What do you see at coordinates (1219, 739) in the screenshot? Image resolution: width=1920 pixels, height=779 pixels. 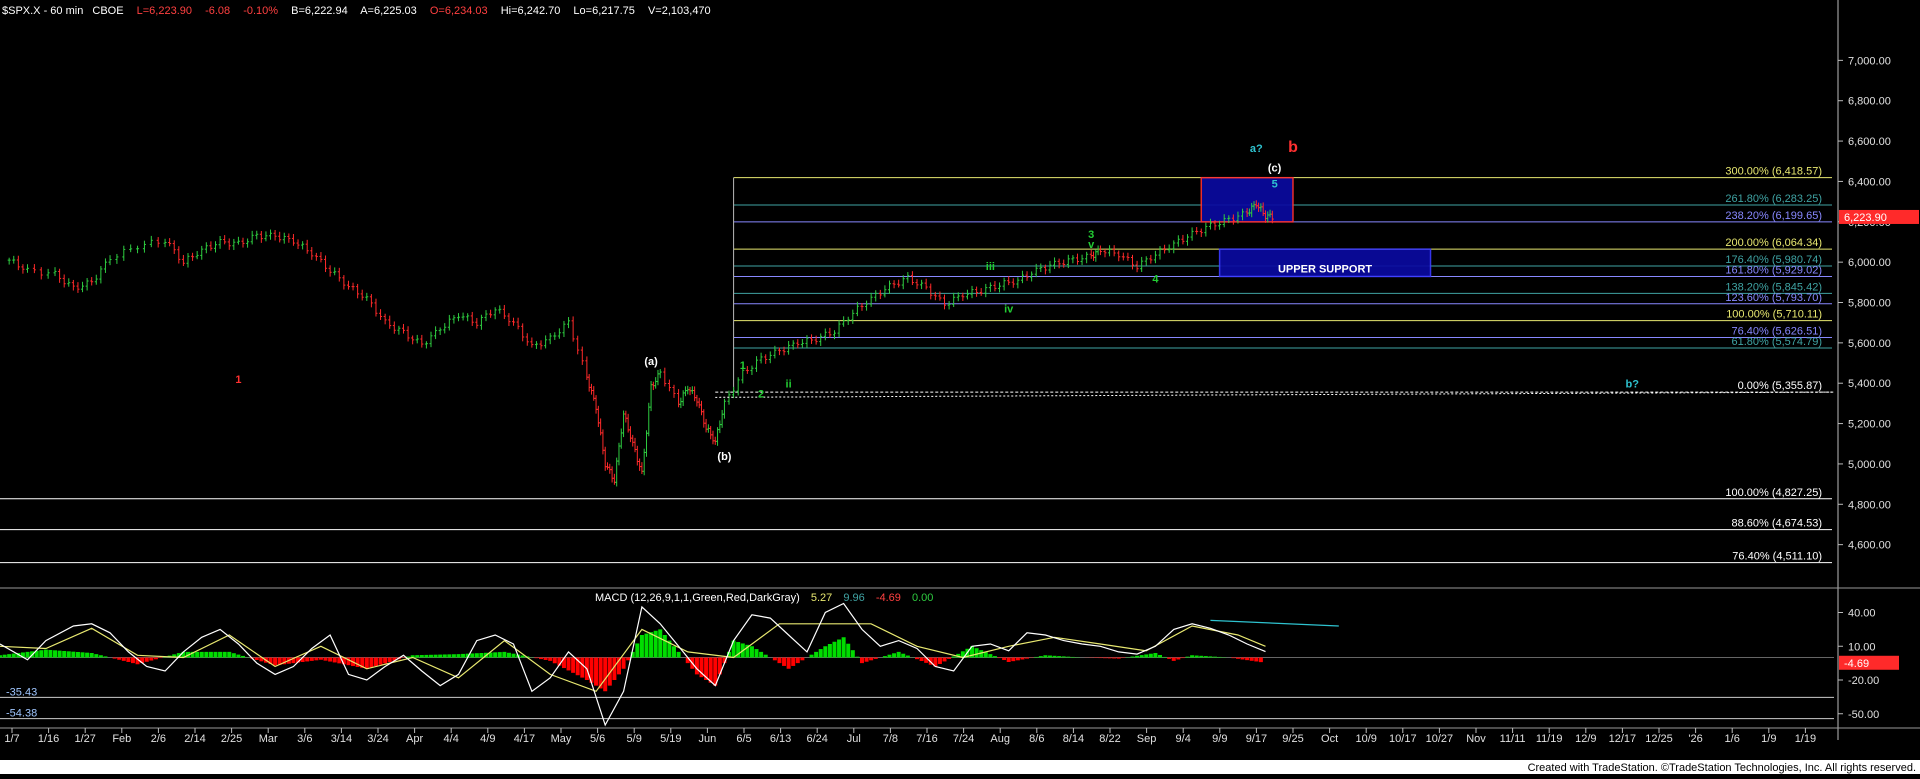 I see `time-axis-label: 9/9` at bounding box center [1219, 739].